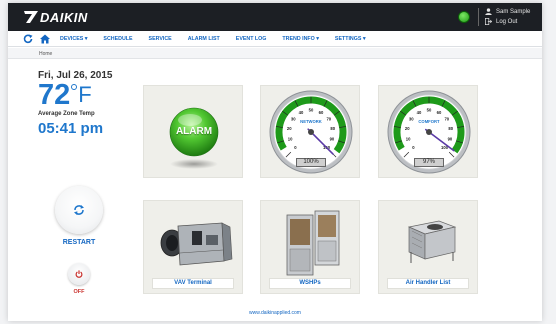 The image size is (556, 324). I want to click on comfort-gauge-tick-label: 40, so click(419, 112).